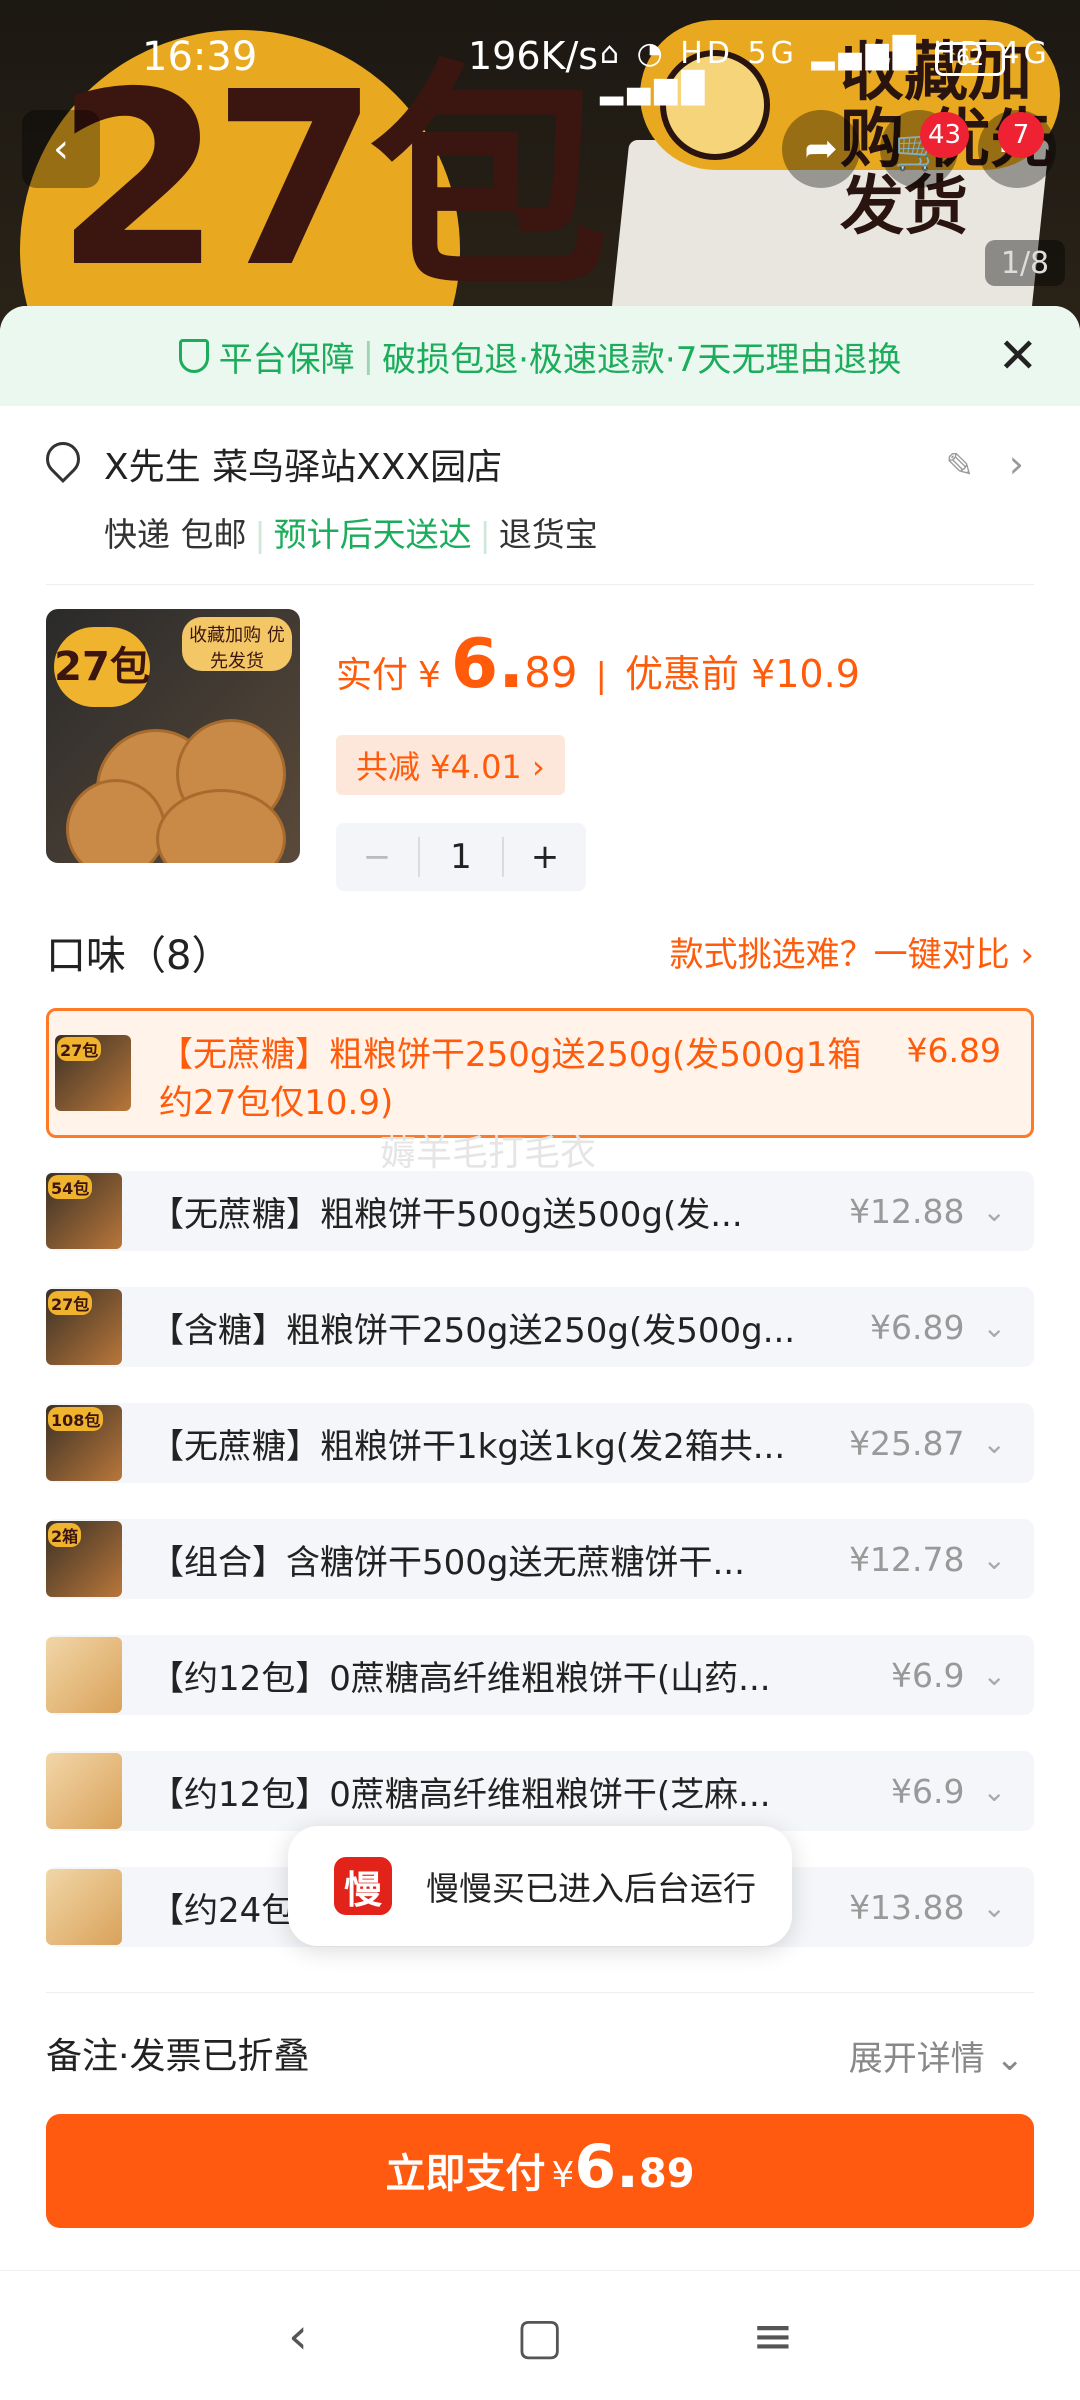  What do you see at coordinates (606, 2167) in the screenshot?
I see `pay-amount-int: 6.` at bounding box center [606, 2167].